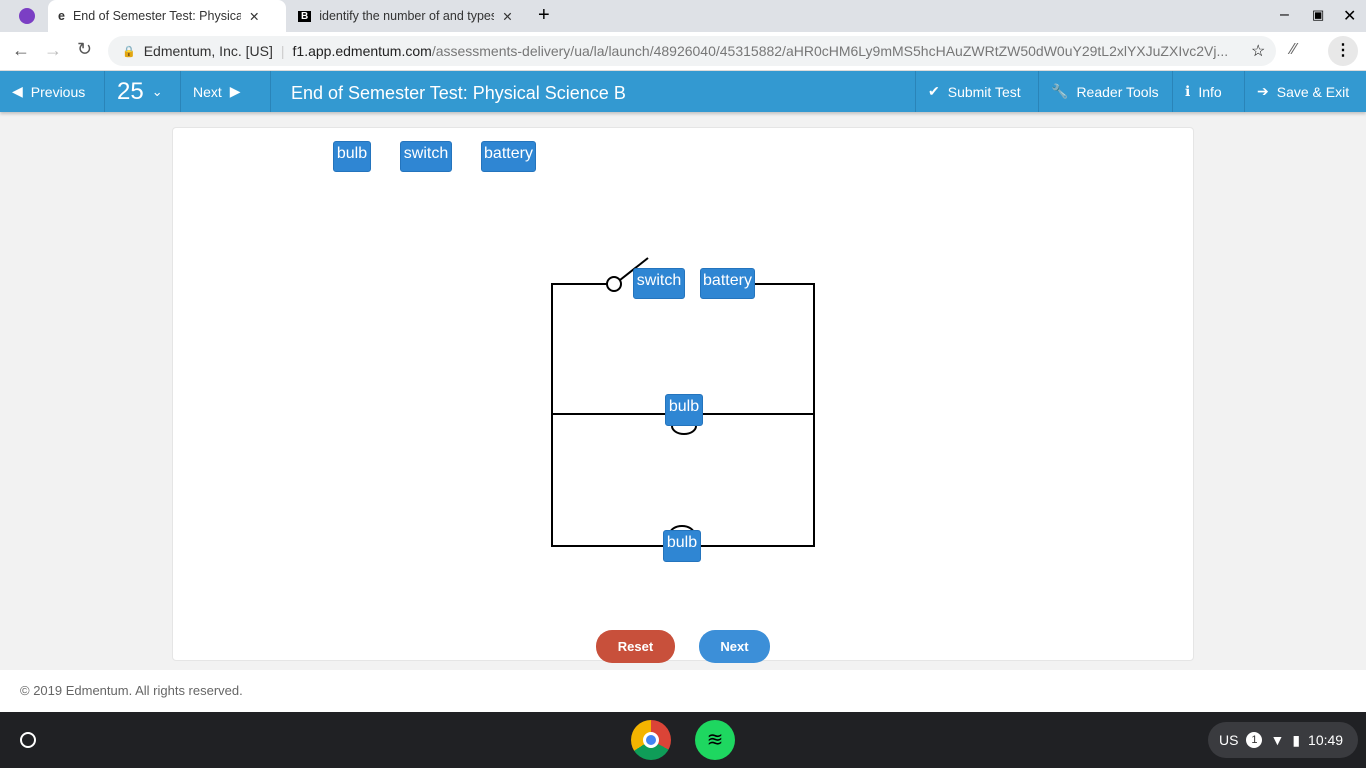 Image resolution: width=1366 pixels, height=768 pixels. Describe the element at coordinates (1258, 51) in the screenshot. I see `bookmark-star-icon: ☆` at that location.